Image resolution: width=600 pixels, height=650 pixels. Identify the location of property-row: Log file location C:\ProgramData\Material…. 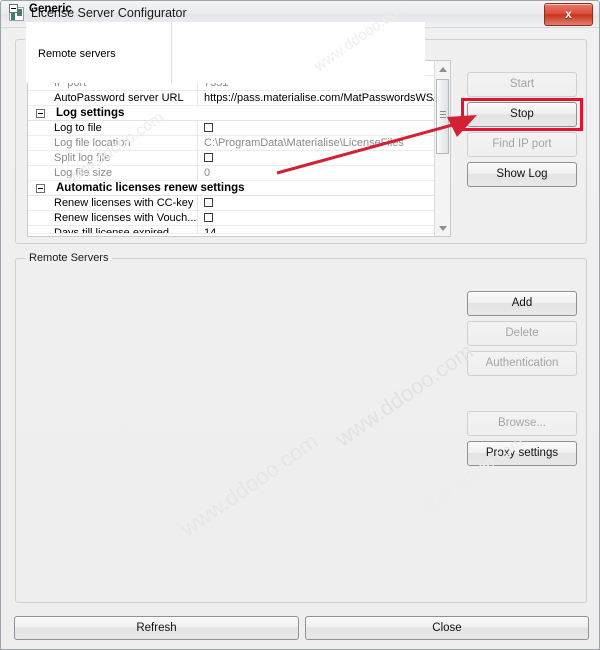
(239, 143).